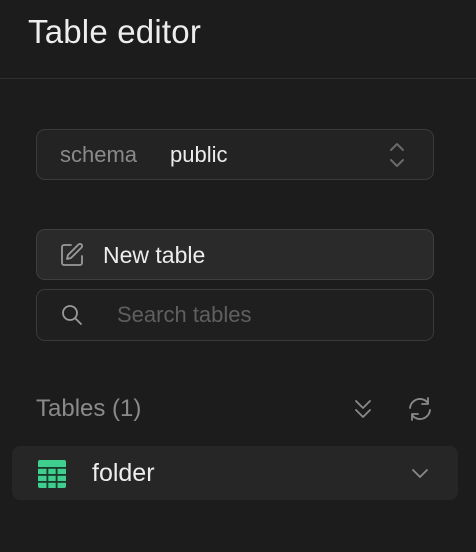 Image resolution: width=476 pixels, height=552 pixels. I want to click on tables-section-title: Tables (1), so click(89, 408).